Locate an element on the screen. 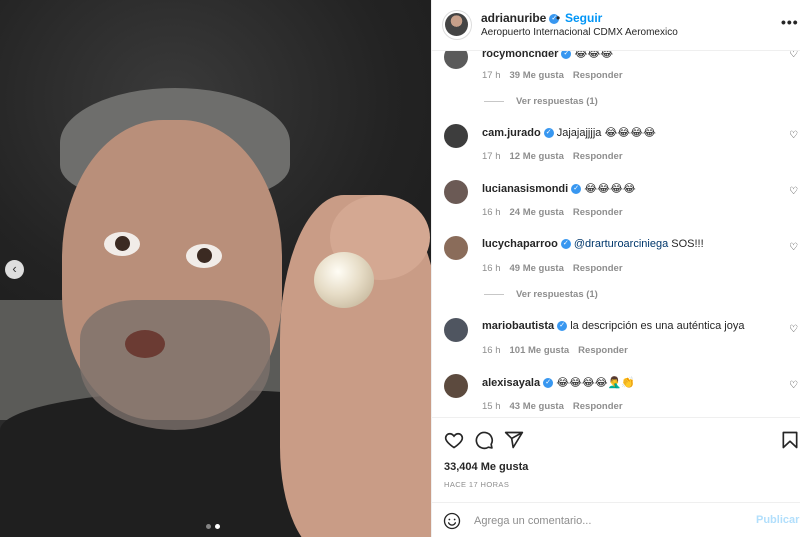  comment-text: alexisayala ✓ 😂😂😂😂🤦‍♂️👏 is located at coordinates (558, 382).